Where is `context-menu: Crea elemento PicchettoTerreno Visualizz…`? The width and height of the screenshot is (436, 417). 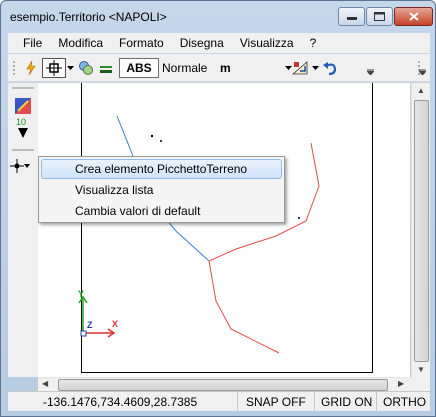 context-menu: Crea elemento PicchettoTerreno Visualizz… is located at coordinates (161, 189).